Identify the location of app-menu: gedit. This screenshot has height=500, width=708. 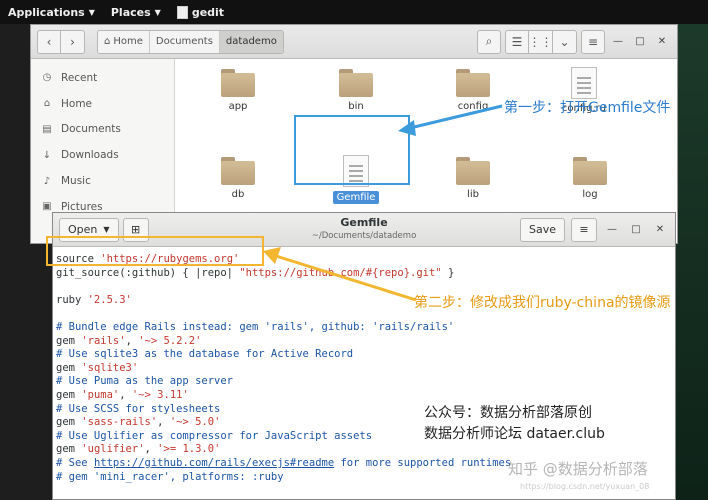
(200, 12).